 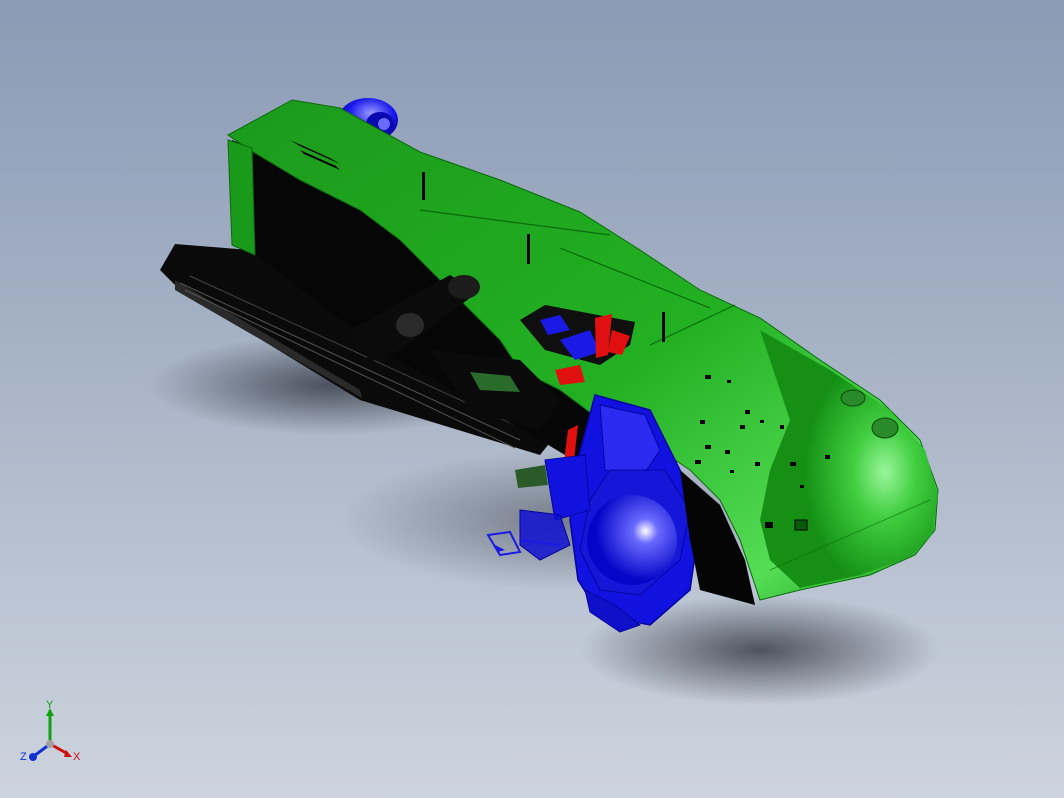 What do you see at coordinates (77, 757) in the screenshot?
I see `triad-x-label: X` at bounding box center [77, 757].